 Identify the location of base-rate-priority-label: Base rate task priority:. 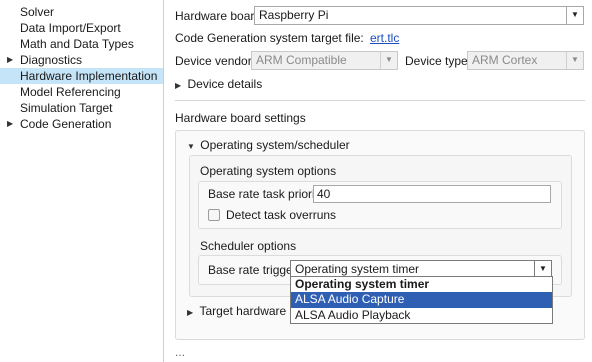
(268, 194).